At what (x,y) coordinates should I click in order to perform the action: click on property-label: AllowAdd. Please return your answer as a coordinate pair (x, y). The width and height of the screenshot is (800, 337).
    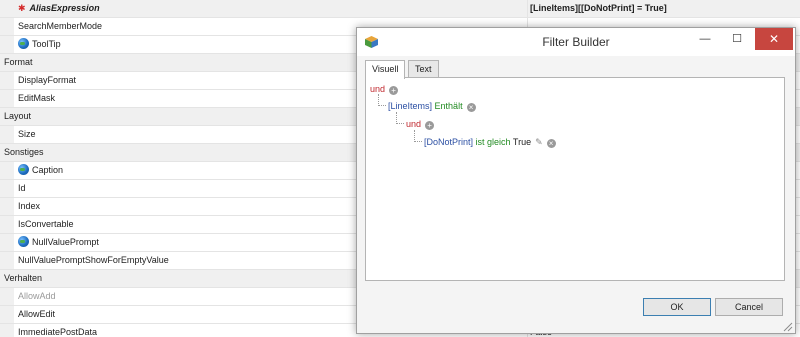
    Looking at the image, I should click on (37, 296).